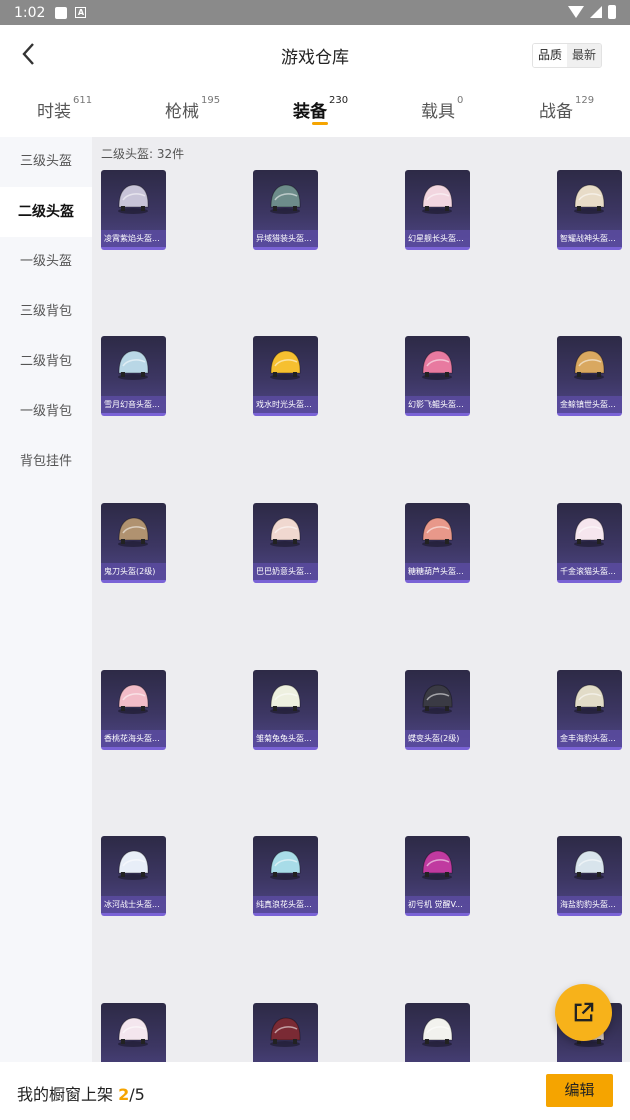  Describe the element at coordinates (46, 362) in the screenshot. I see `sidebar-item-level2-backpack: 二级背包` at that location.